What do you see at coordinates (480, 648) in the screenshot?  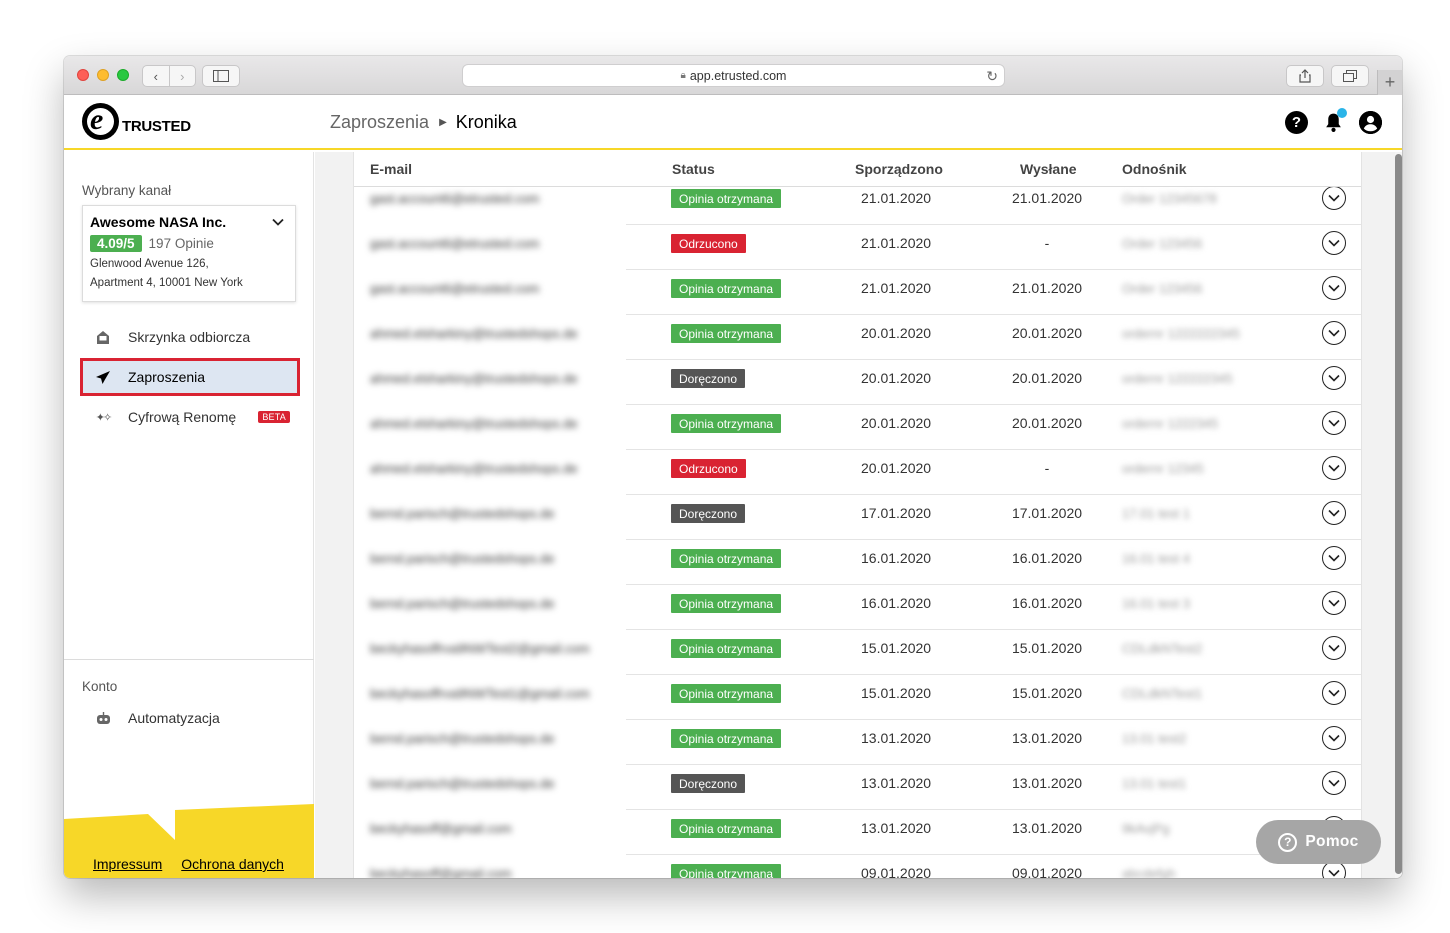 I see `email-cell: beckyhasoffrva9NWTest2@gmail.com` at bounding box center [480, 648].